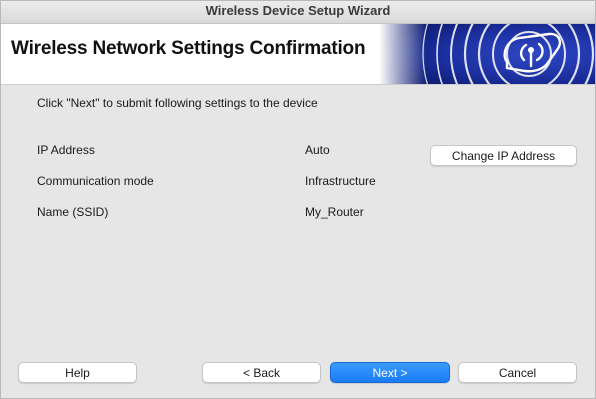 Image resolution: width=596 pixels, height=399 pixels. I want to click on next-button: Next >, so click(390, 372).